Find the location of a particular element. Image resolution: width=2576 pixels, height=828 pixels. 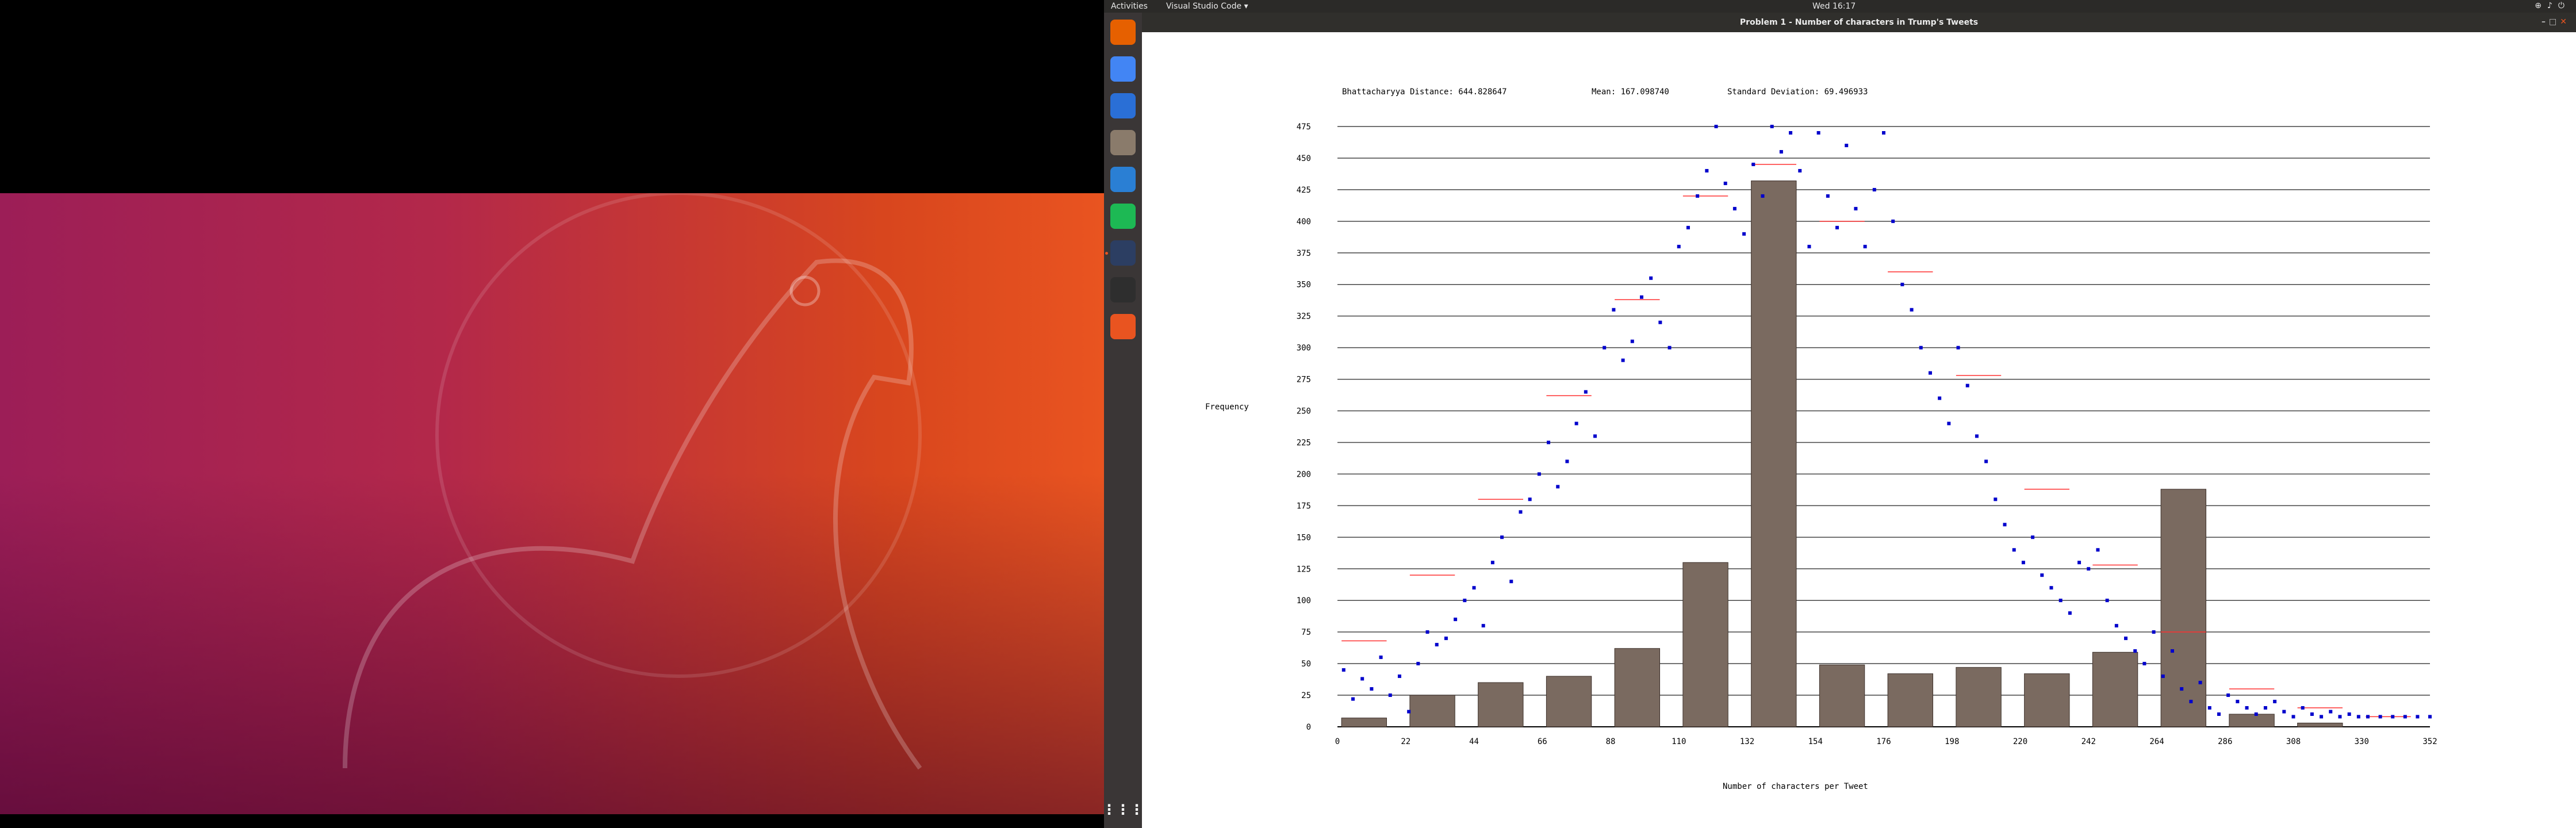

dock: ⋮⋮⋮ is located at coordinates (1123, 420).